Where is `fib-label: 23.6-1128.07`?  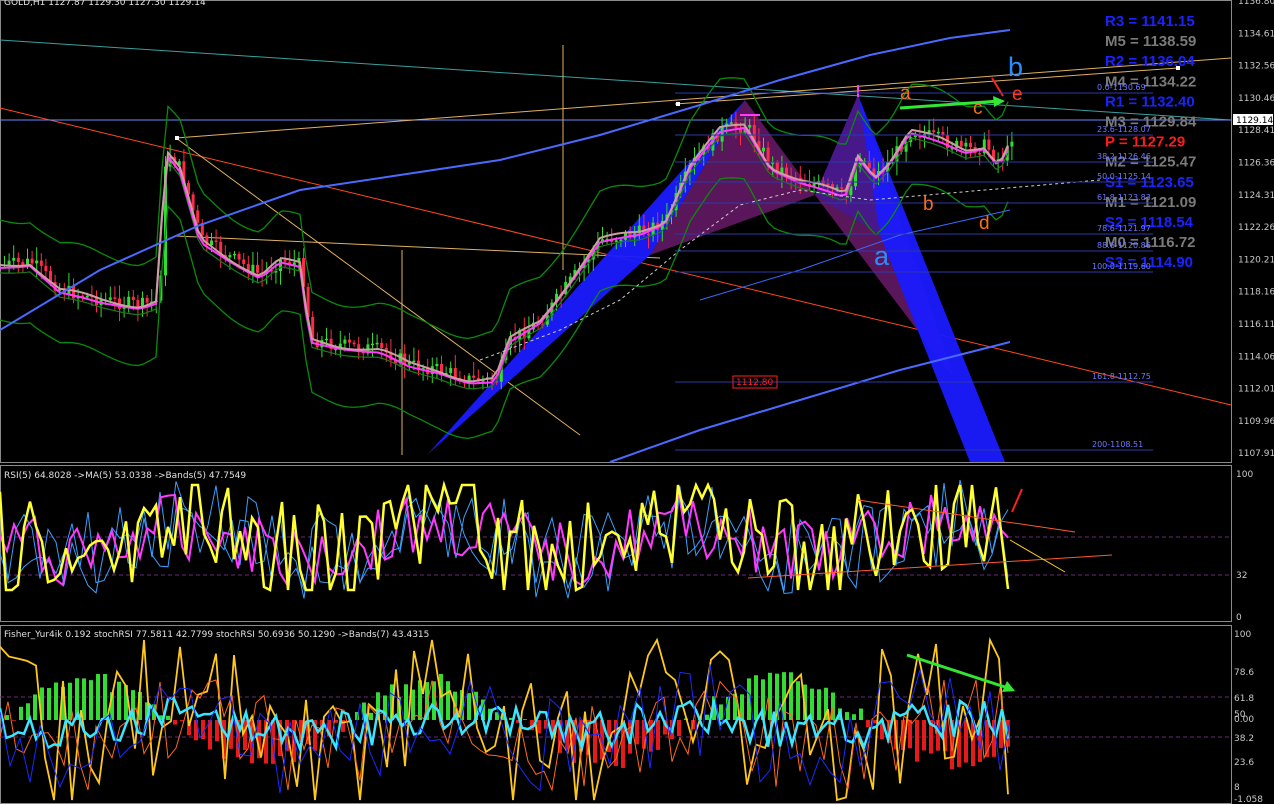 fib-label: 23.6-1128.07 is located at coordinates (1124, 129).